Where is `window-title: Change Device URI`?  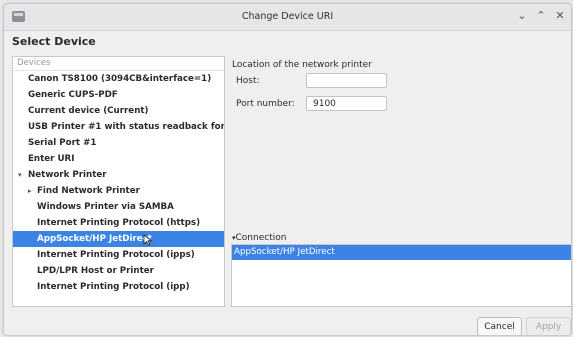 window-title: Change Device URI is located at coordinates (287, 16).